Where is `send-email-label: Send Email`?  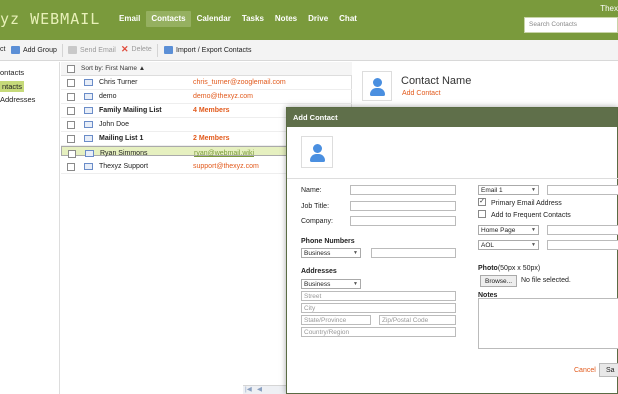 send-email-label: Send Email is located at coordinates (98, 50).